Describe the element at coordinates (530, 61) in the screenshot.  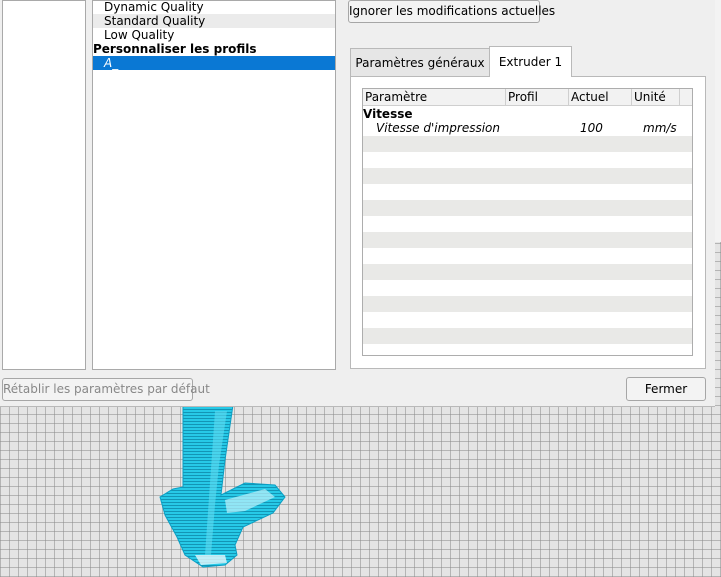
I see `tab-extruder-1: Extruder 1` at that location.